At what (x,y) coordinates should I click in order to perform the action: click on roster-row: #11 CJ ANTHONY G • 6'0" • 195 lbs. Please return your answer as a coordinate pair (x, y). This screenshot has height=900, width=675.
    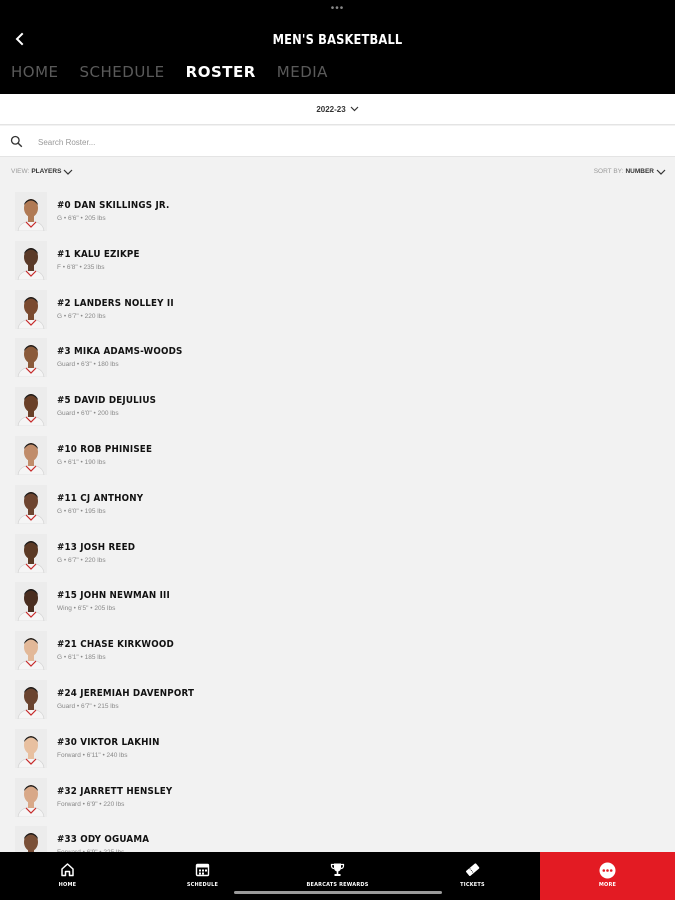
    Looking at the image, I should click on (337, 504).